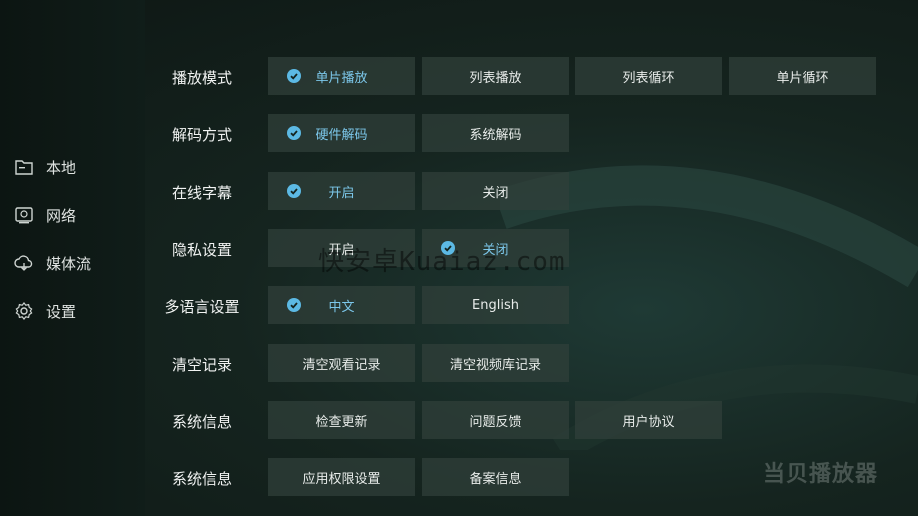 This screenshot has height=516, width=918. I want to click on setting-label: 隐私设置, so click(201, 250).